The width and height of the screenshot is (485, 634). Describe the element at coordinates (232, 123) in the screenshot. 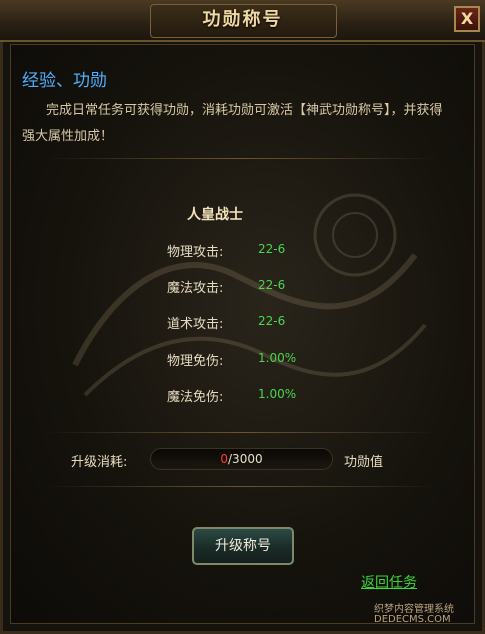

I see `description-text: 完成日常任务可获得功勋，消耗功勋可激活【神武功勋称号】，并获得强大属性加成！` at that location.